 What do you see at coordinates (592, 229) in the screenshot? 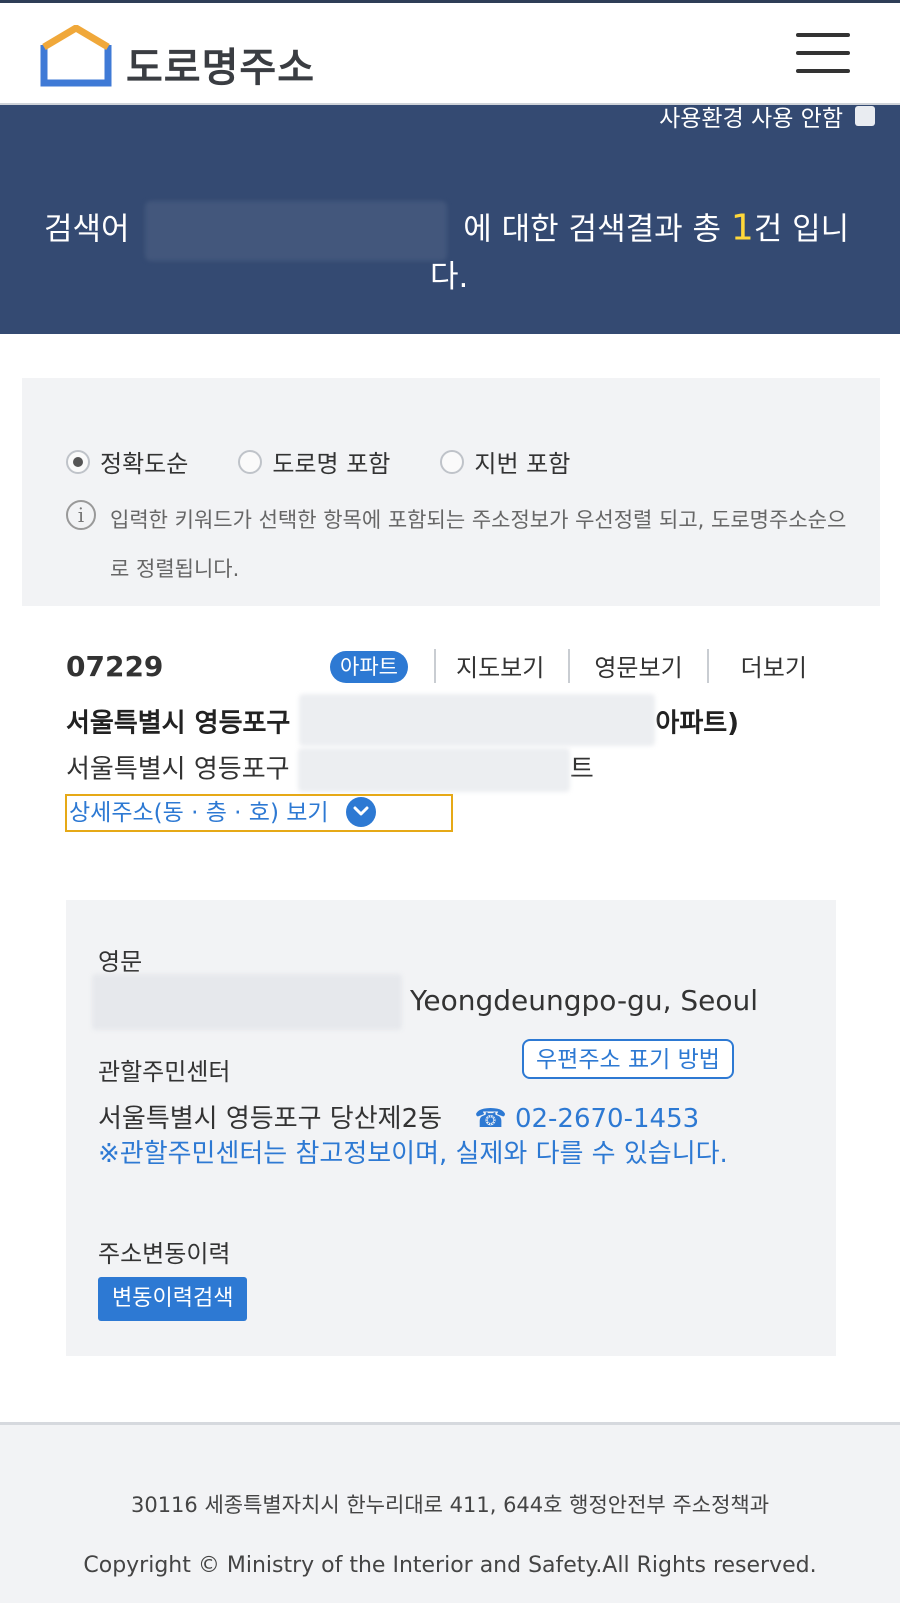
I see `result-mid: 에 대한 검색결과 총` at bounding box center [592, 229].